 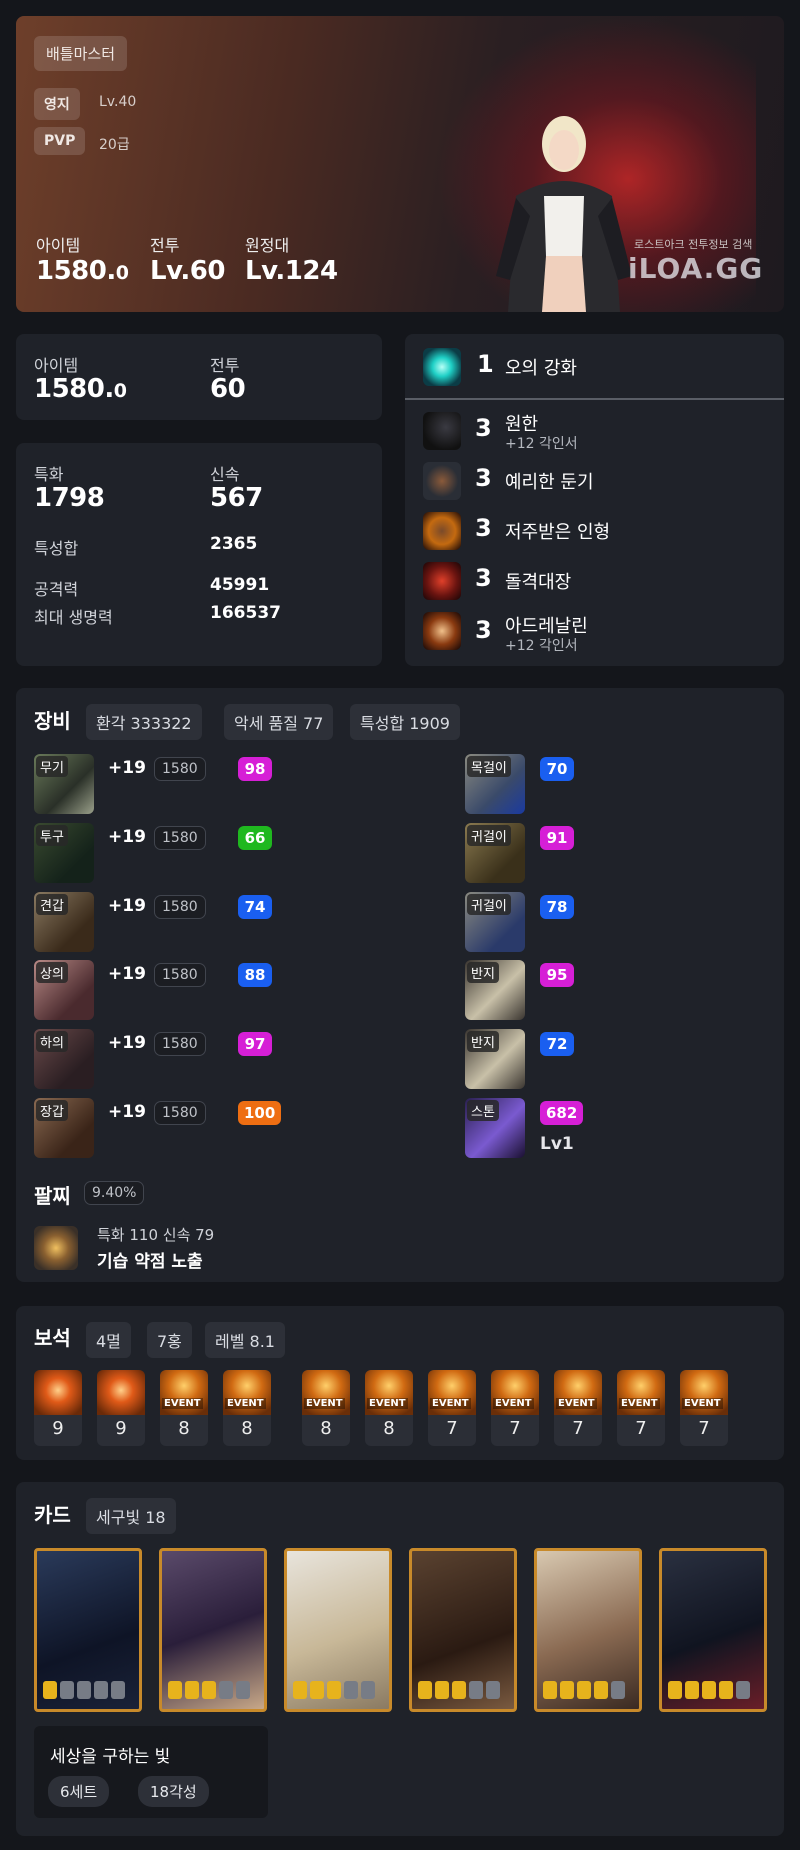 What do you see at coordinates (442, 431) in the screenshot?
I see `engraving-icon-wonhan` at bounding box center [442, 431].